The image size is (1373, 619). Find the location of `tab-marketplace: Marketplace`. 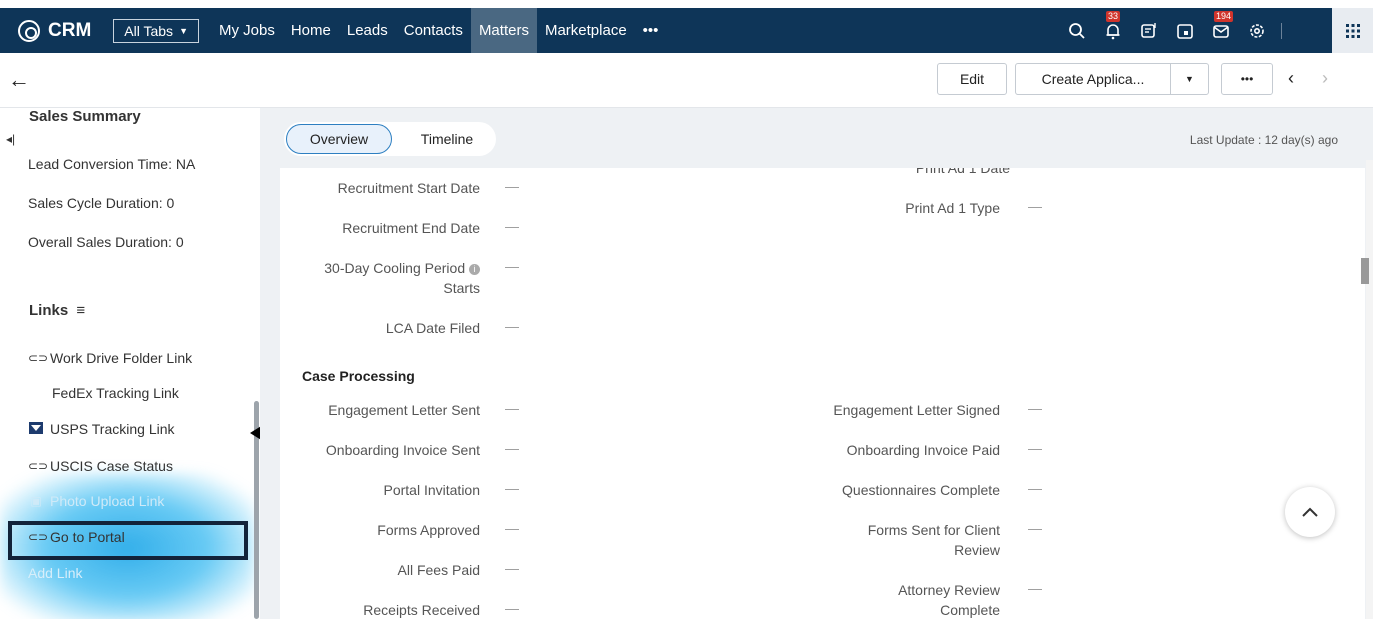

tab-marketplace: Marketplace is located at coordinates (586, 30).